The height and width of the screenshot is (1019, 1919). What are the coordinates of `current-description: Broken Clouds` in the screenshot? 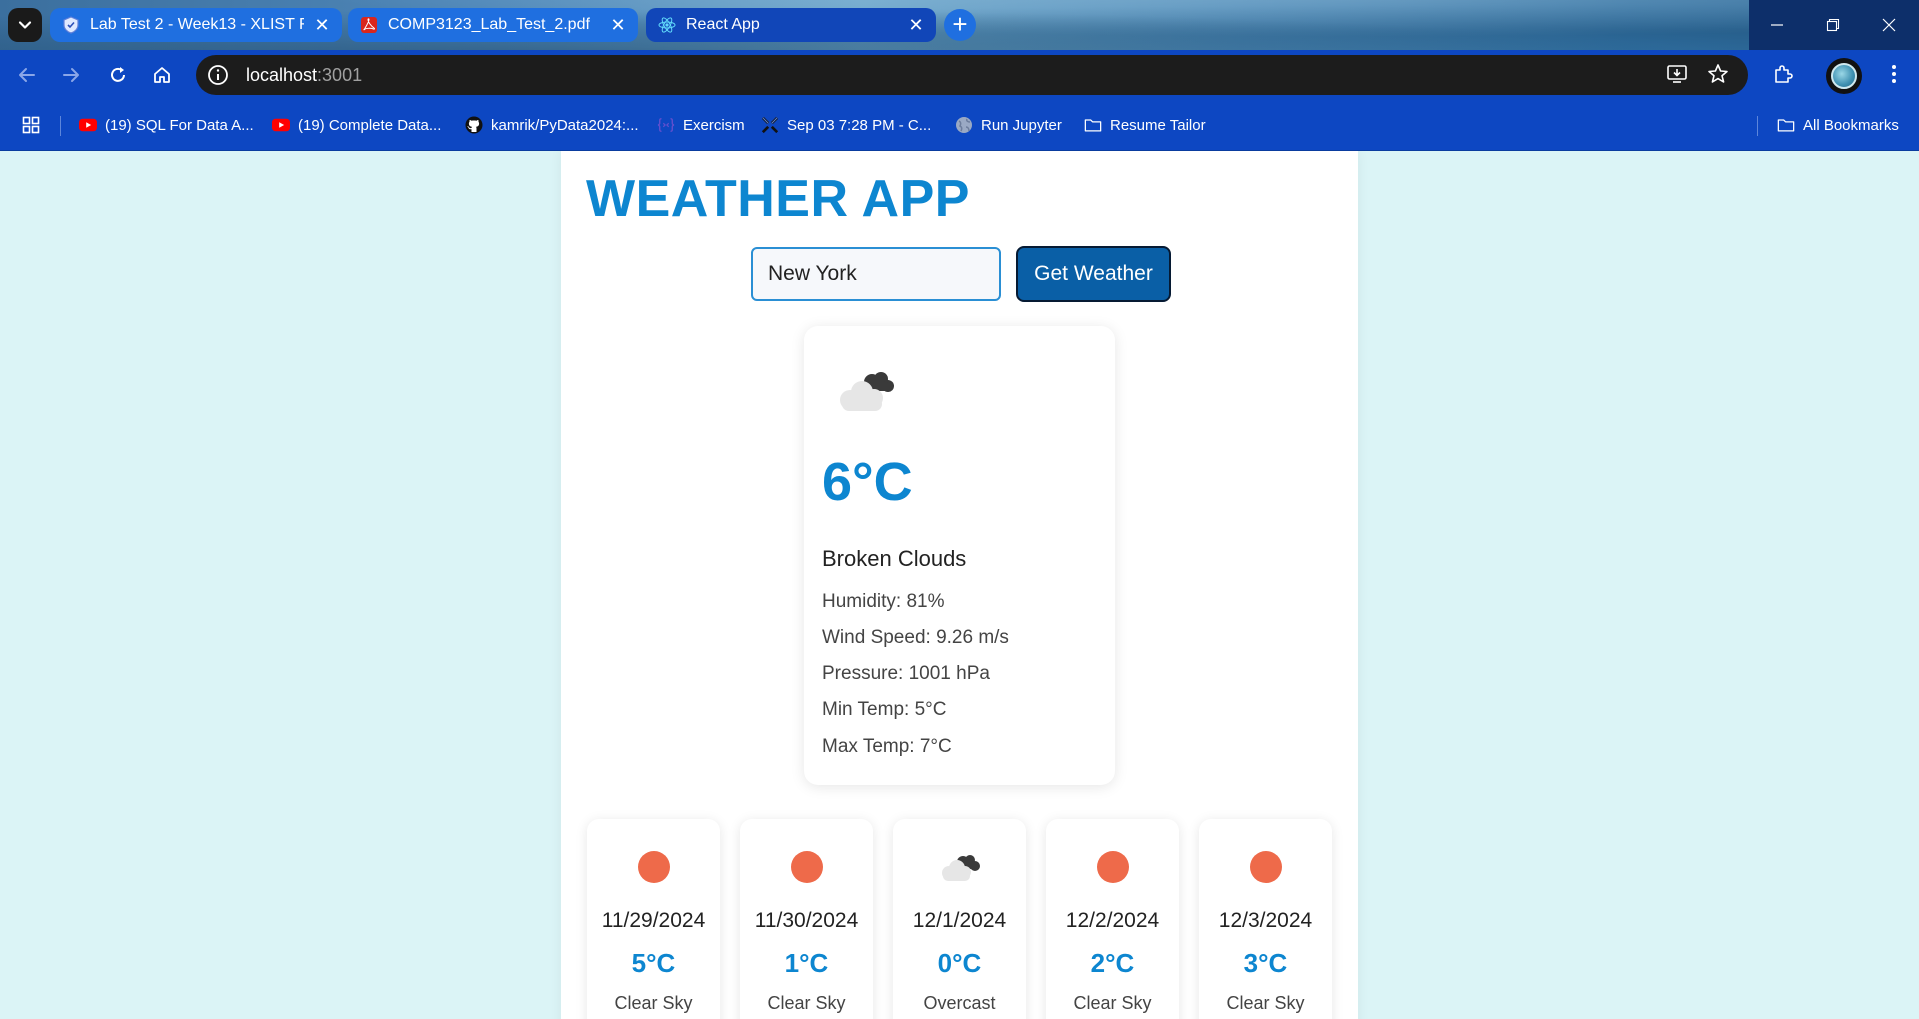 It's located at (894, 558).